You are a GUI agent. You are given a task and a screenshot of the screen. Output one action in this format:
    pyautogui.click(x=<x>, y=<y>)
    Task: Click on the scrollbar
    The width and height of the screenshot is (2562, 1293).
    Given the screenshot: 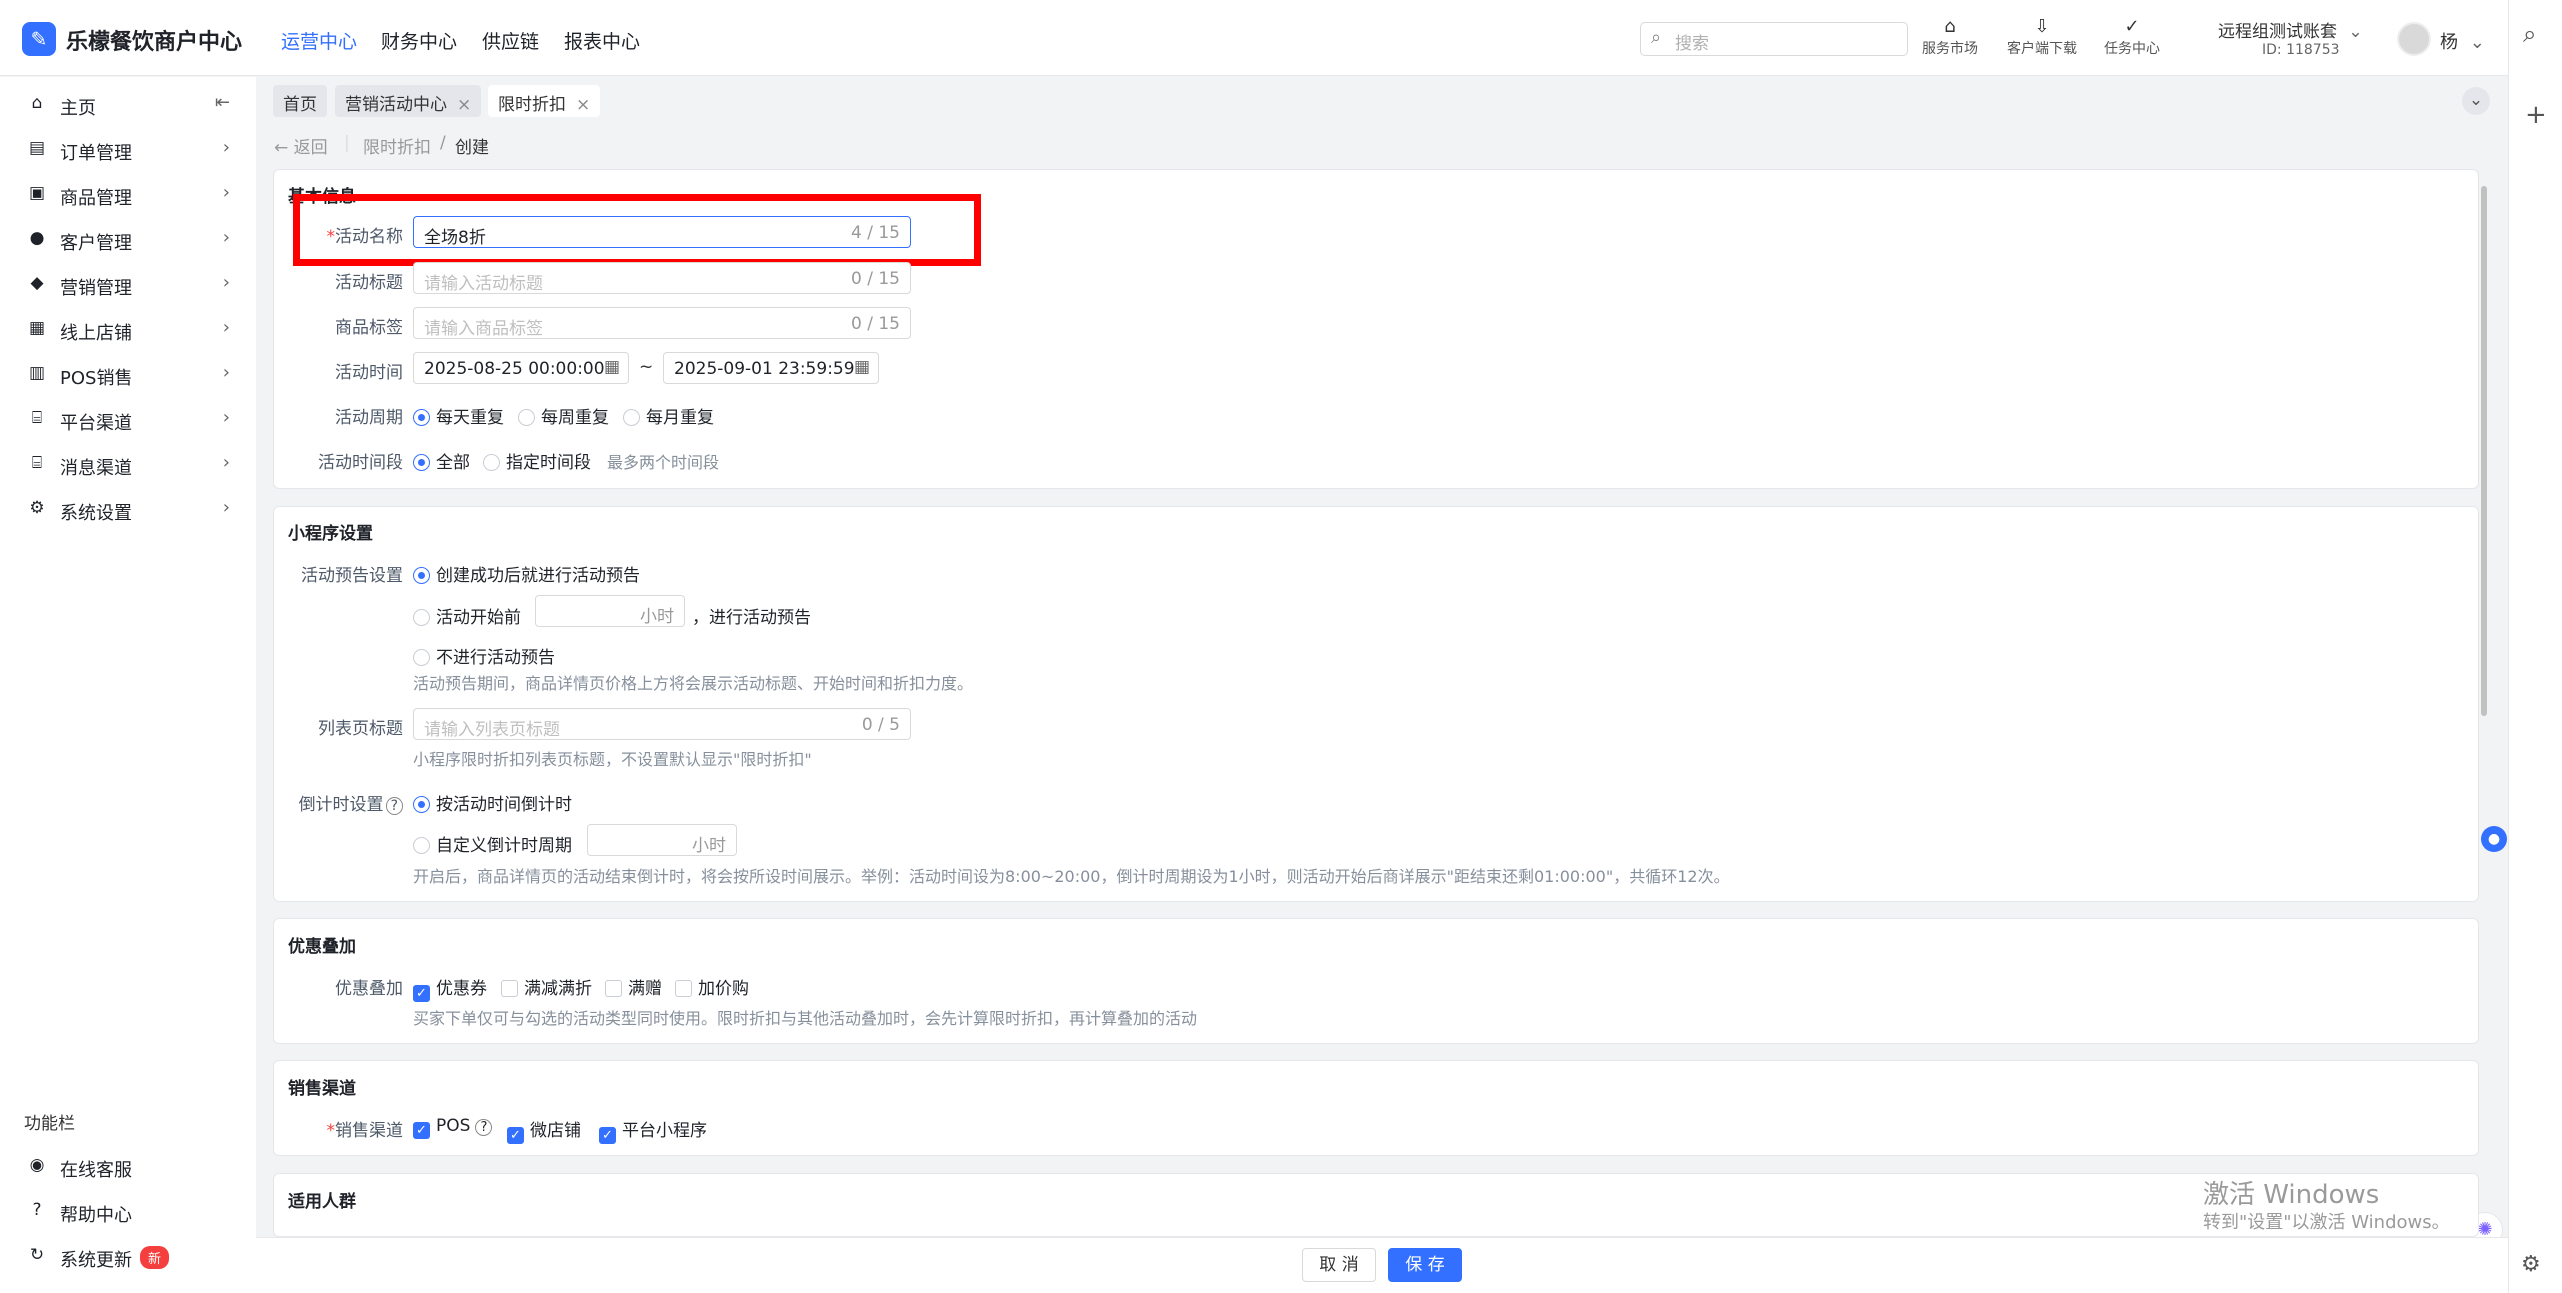 What is the action you would take?
    pyautogui.click(x=2484, y=451)
    